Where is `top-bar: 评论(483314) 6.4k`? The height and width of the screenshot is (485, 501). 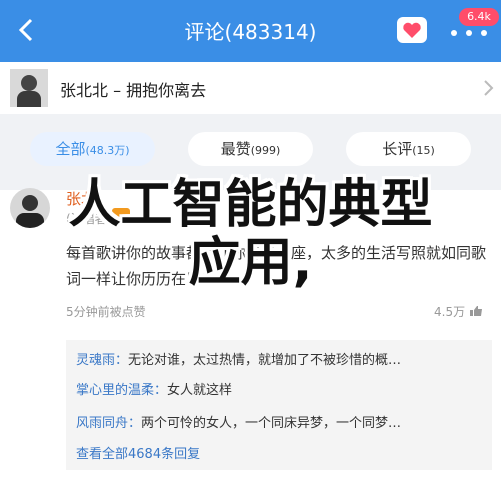 top-bar: 评论(483314) 6.4k is located at coordinates (250, 31).